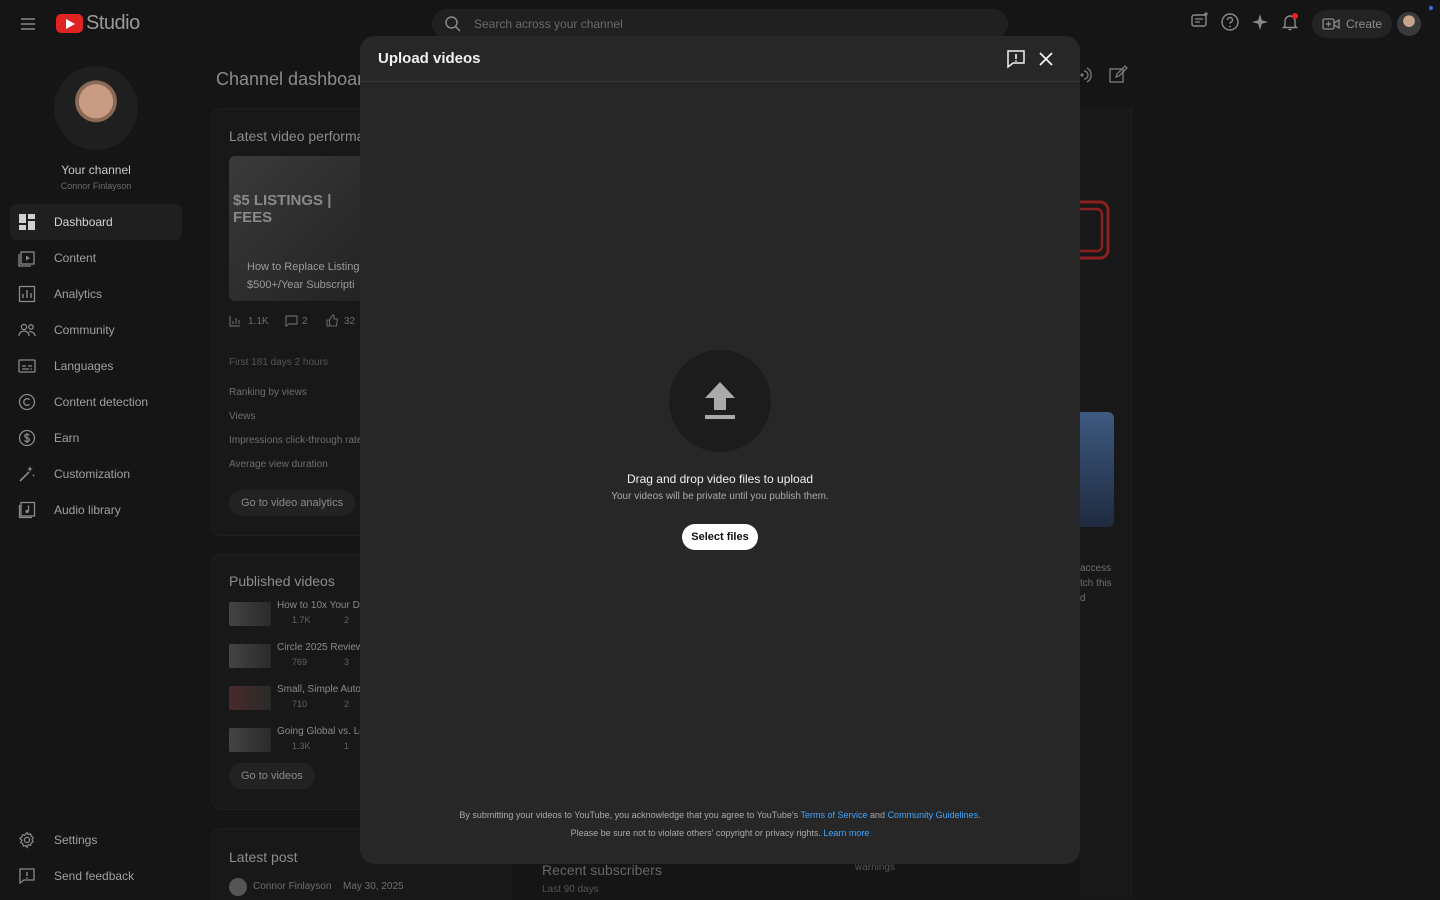 This screenshot has height=900, width=1440. What do you see at coordinates (1096, 568) in the screenshot?
I see `right-snippet: access` at bounding box center [1096, 568].